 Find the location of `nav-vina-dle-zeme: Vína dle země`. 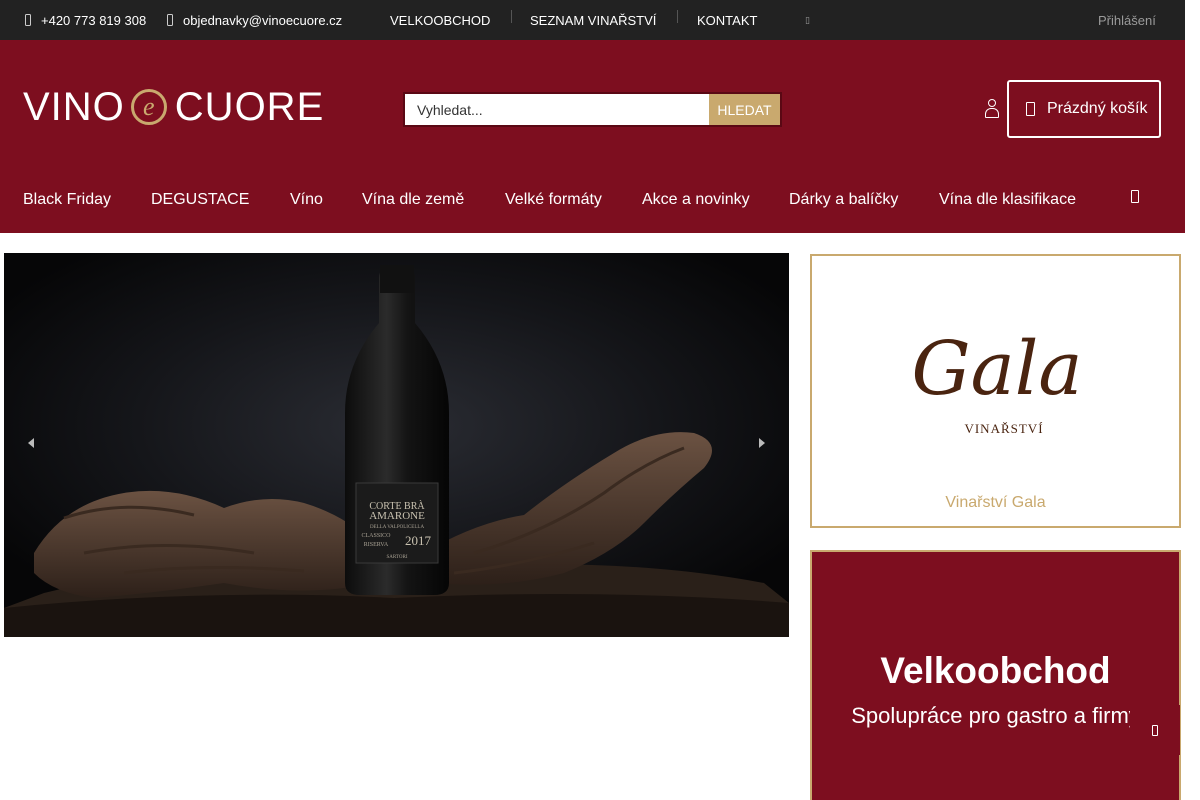

nav-vina-dle-zeme: Vína dle země is located at coordinates (413, 200).